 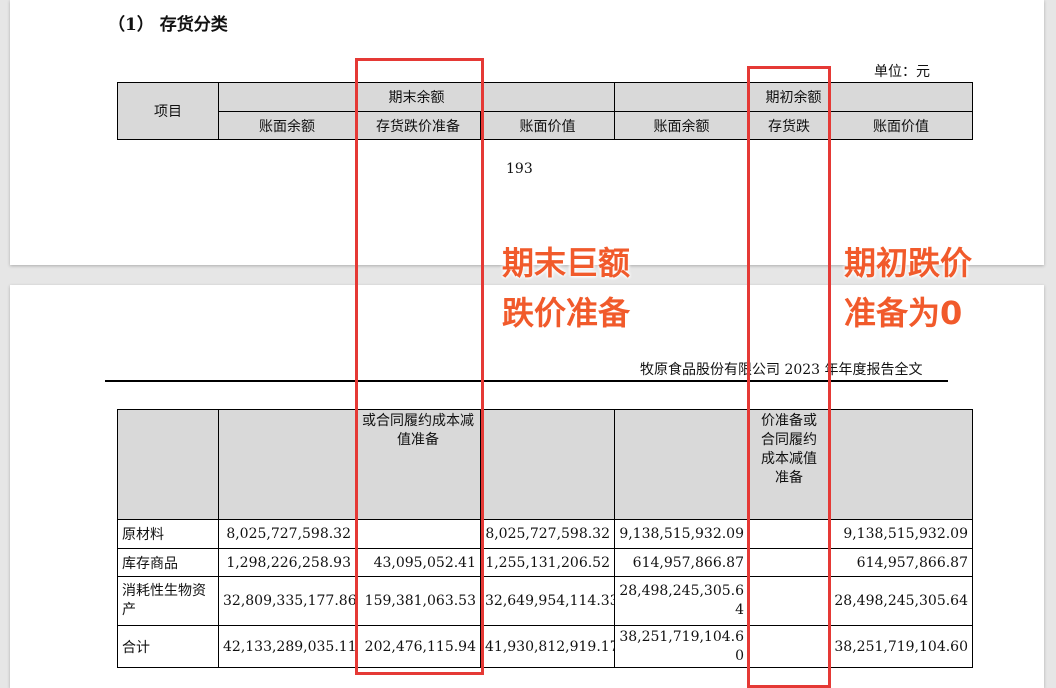 I want to click on cell-open-book-balance: 9,138,515,932.09, so click(x=681, y=534).